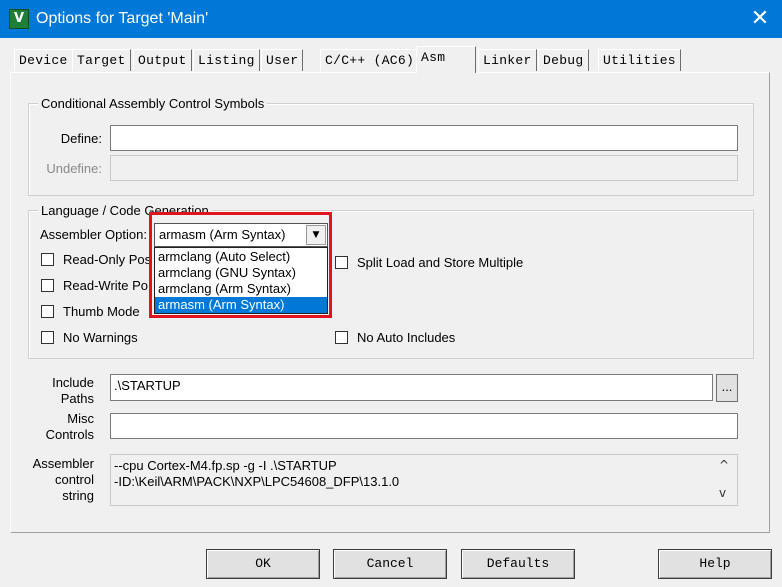 Image resolution: width=782 pixels, height=587 pixels. Describe the element at coordinates (47, 259) in the screenshot. I see `read-only-checkbox` at that location.